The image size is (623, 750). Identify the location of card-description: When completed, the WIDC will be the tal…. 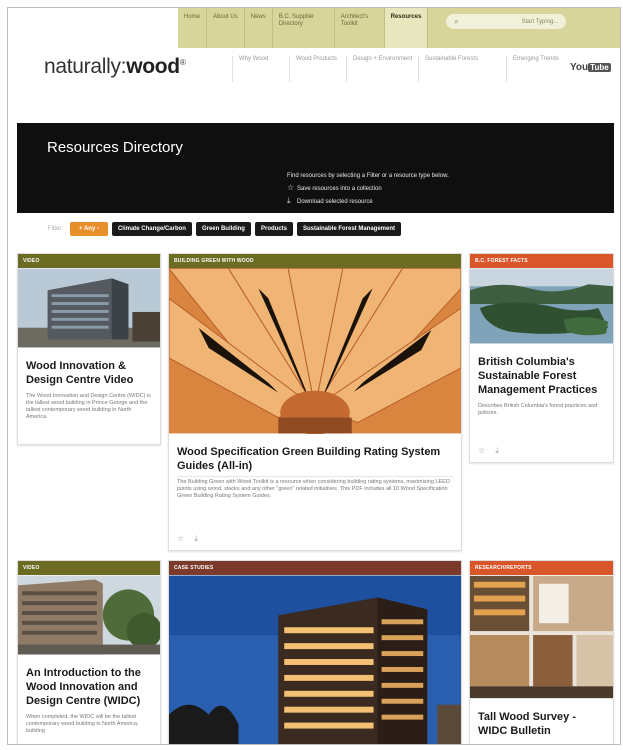
(82, 724).